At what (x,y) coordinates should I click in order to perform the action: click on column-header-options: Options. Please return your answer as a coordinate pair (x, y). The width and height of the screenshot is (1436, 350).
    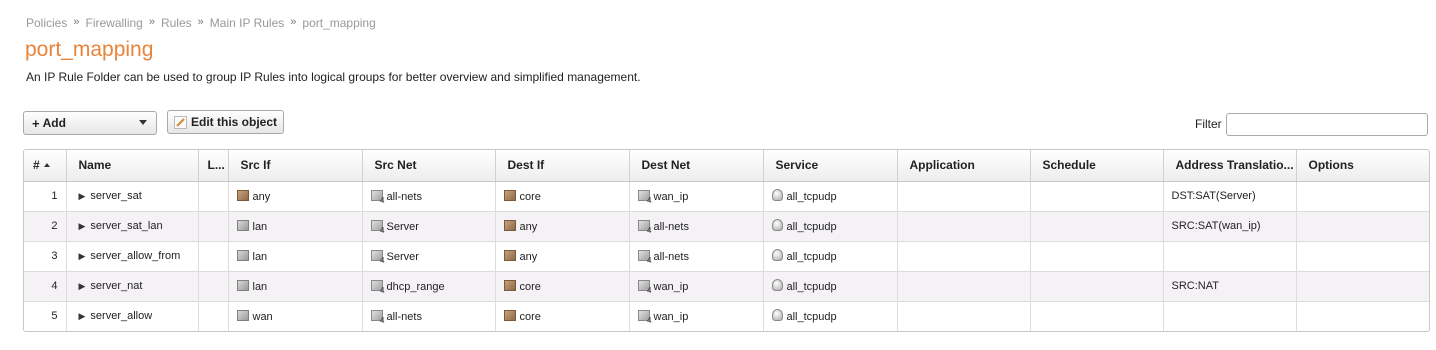
    Looking at the image, I should click on (1362, 166).